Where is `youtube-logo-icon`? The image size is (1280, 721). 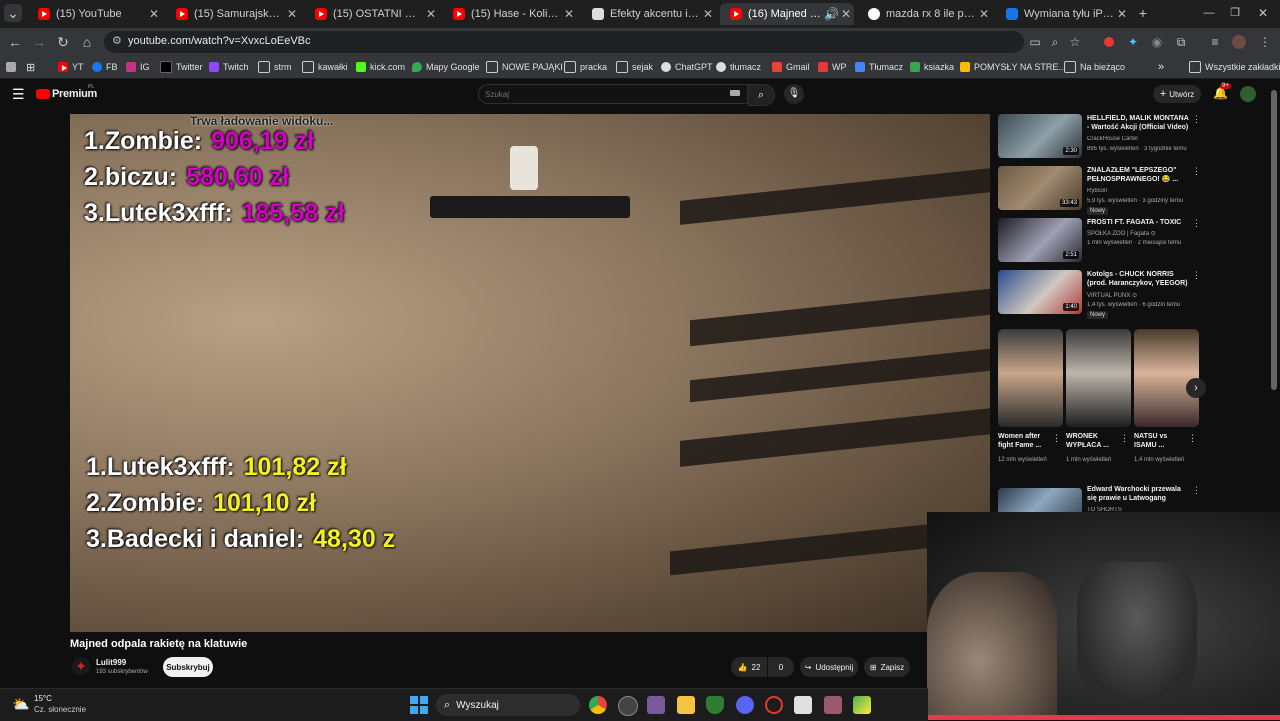
youtube-logo-icon is located at coordinates (43, 94).